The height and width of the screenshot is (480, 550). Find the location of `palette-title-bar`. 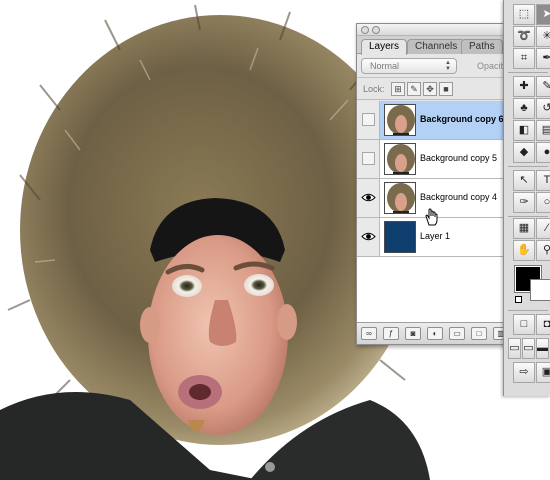

palette-title-bar is located at coordinates (433, 30).